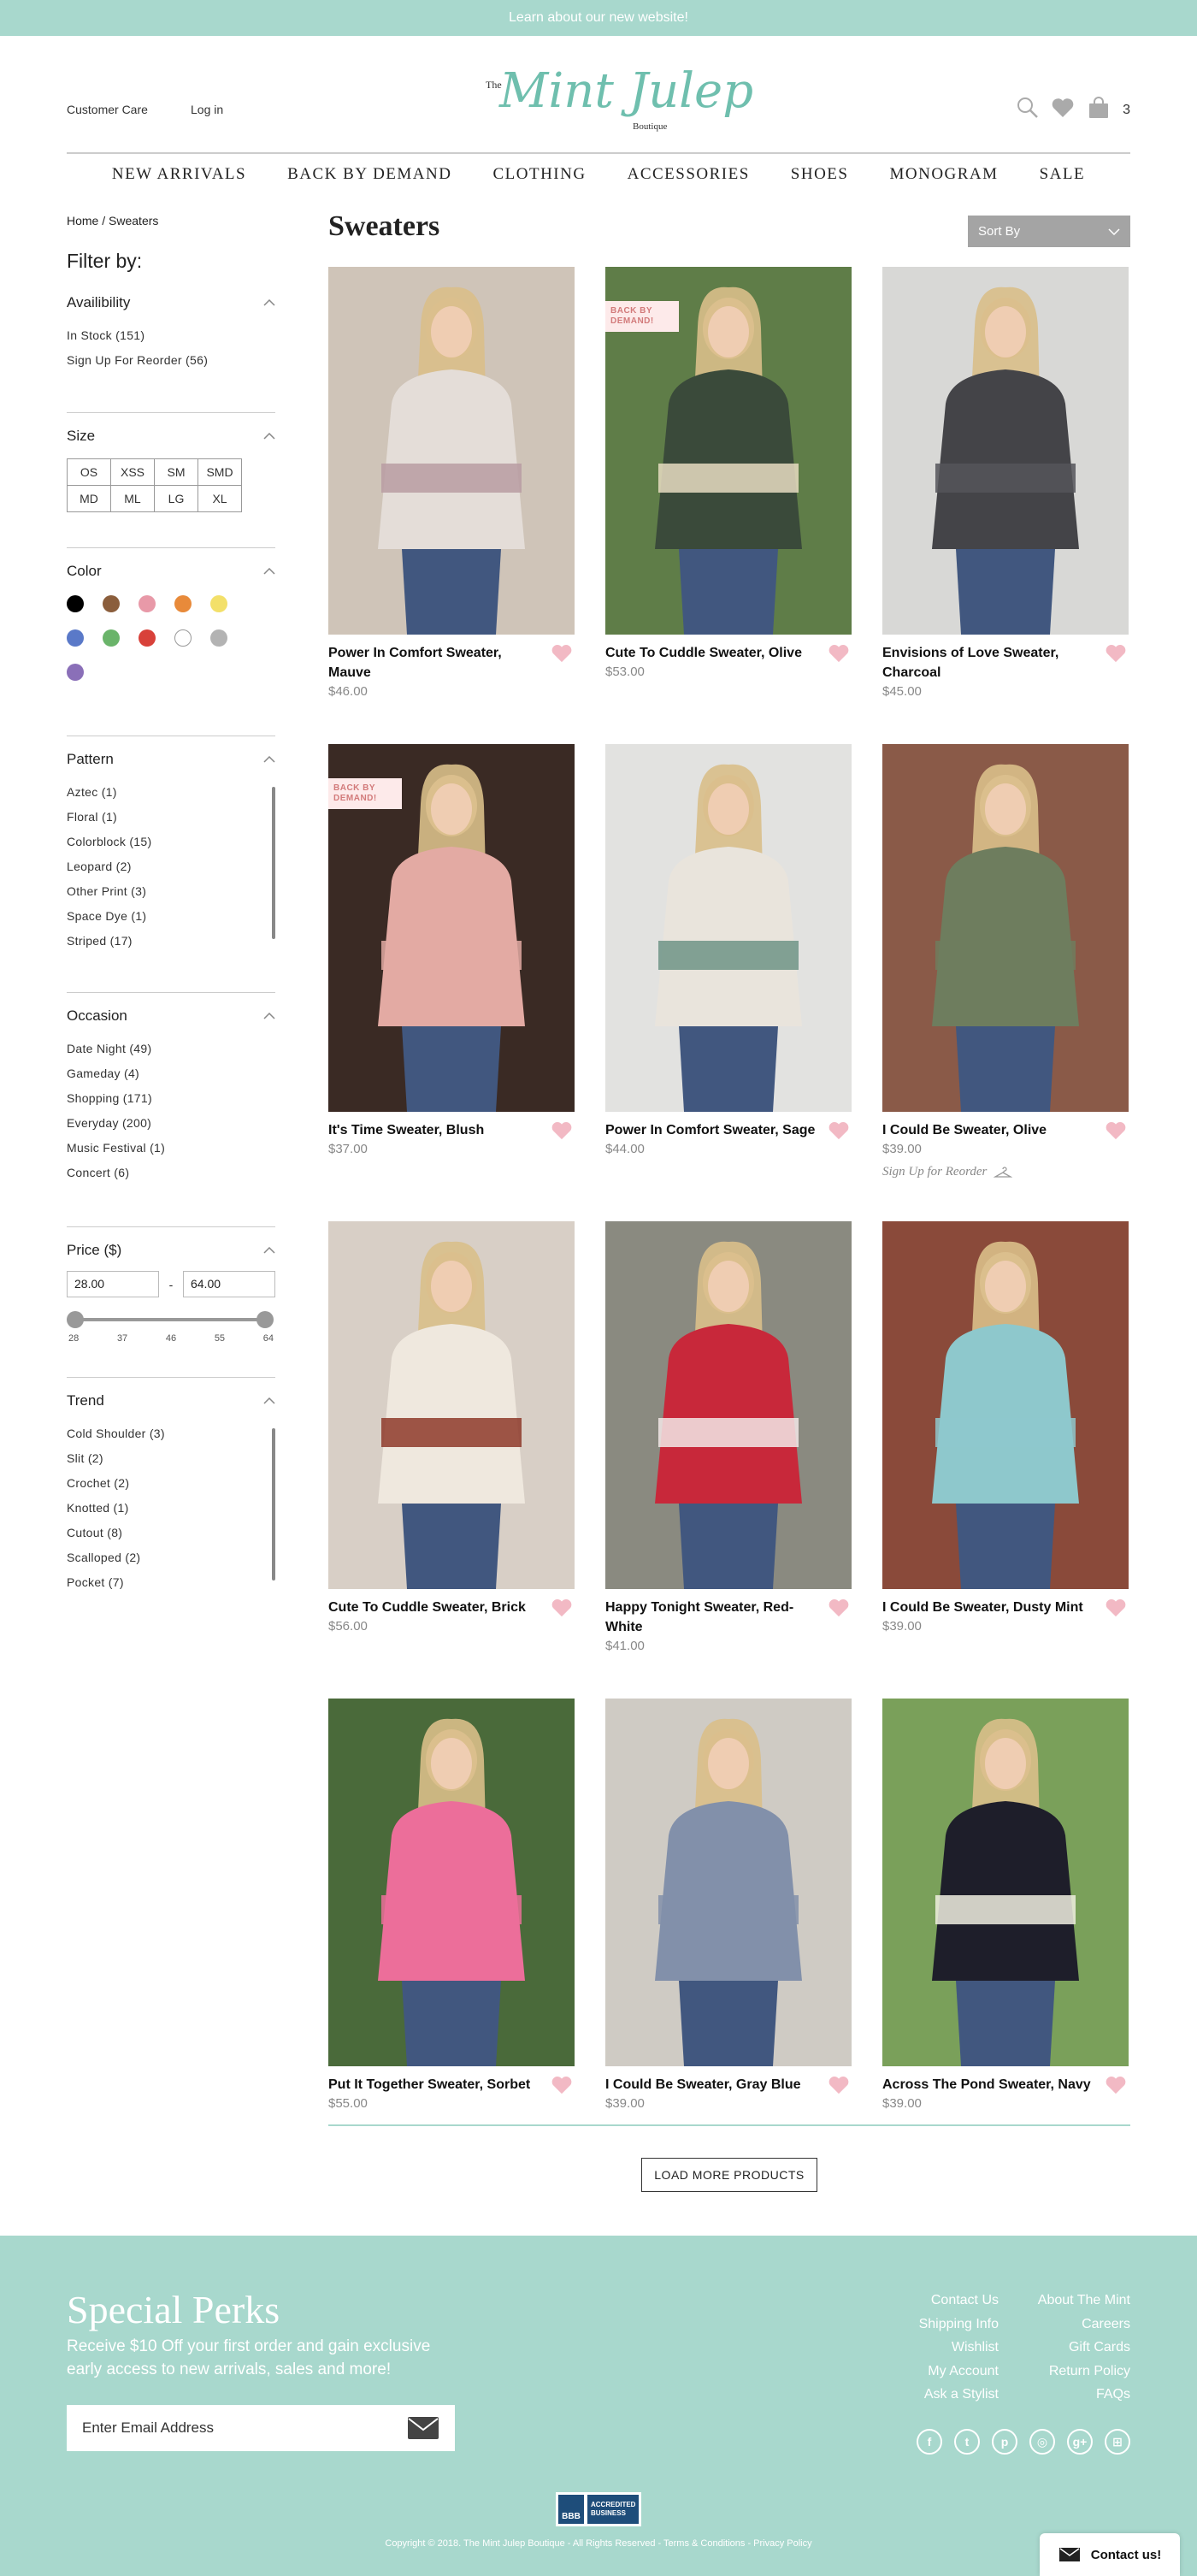 This screenshot has width=1197, height=2576. What do you see at coordinates (176, 472) in the screenshot?
I see `size-option: SM` at bounding box center [176, 472].